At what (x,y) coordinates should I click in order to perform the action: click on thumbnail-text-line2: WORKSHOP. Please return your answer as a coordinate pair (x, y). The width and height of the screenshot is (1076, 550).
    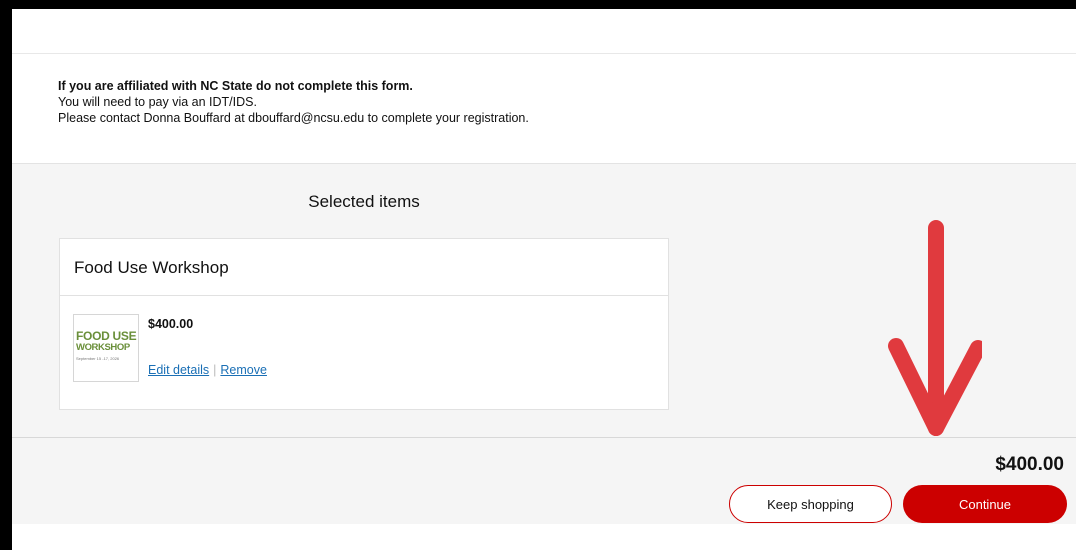
    Looking at the image, I should click on (103, 347).